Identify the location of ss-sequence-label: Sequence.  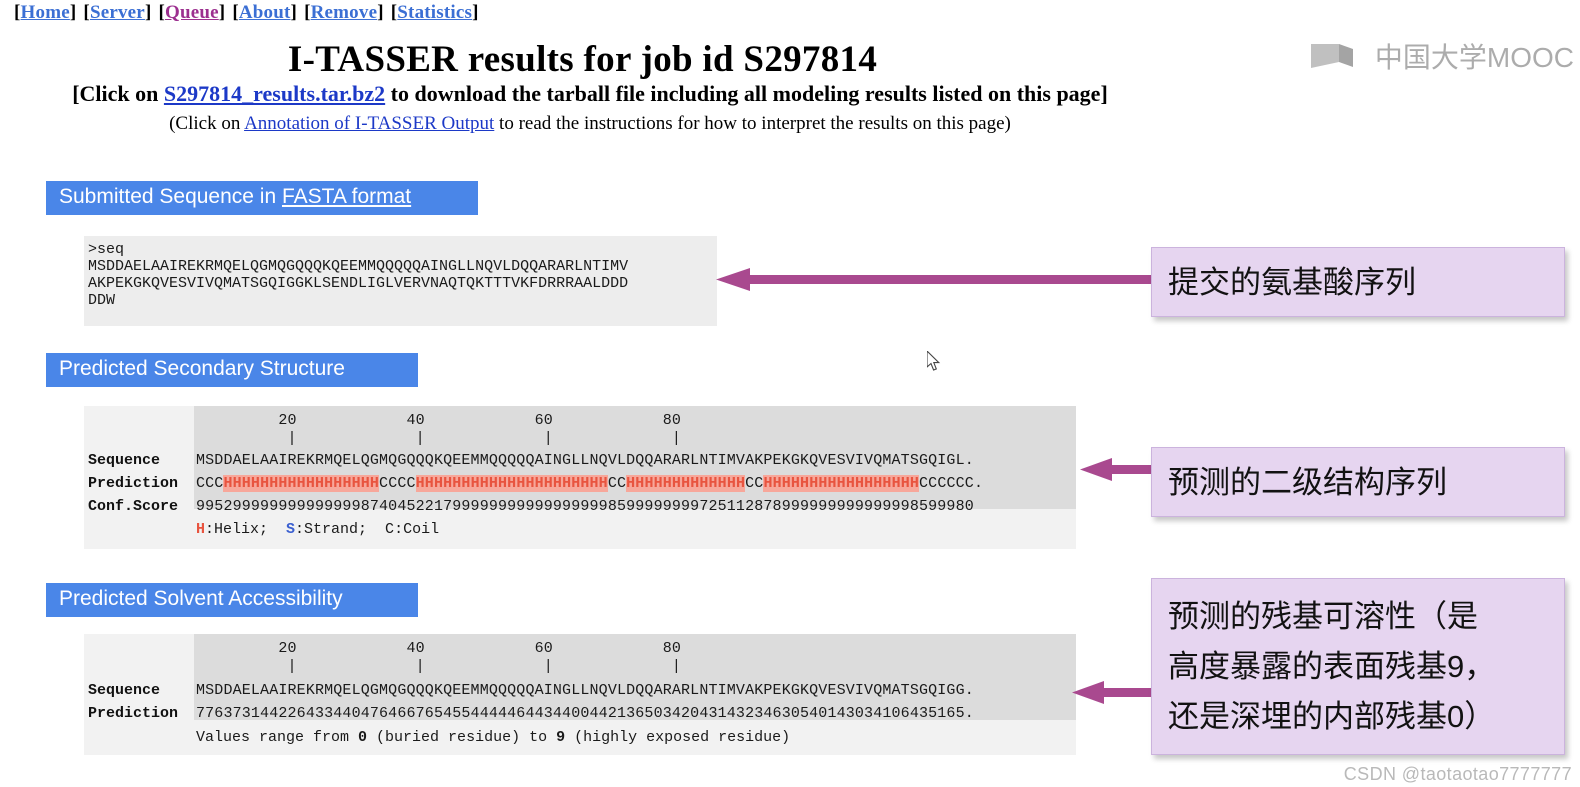
(124, 460).